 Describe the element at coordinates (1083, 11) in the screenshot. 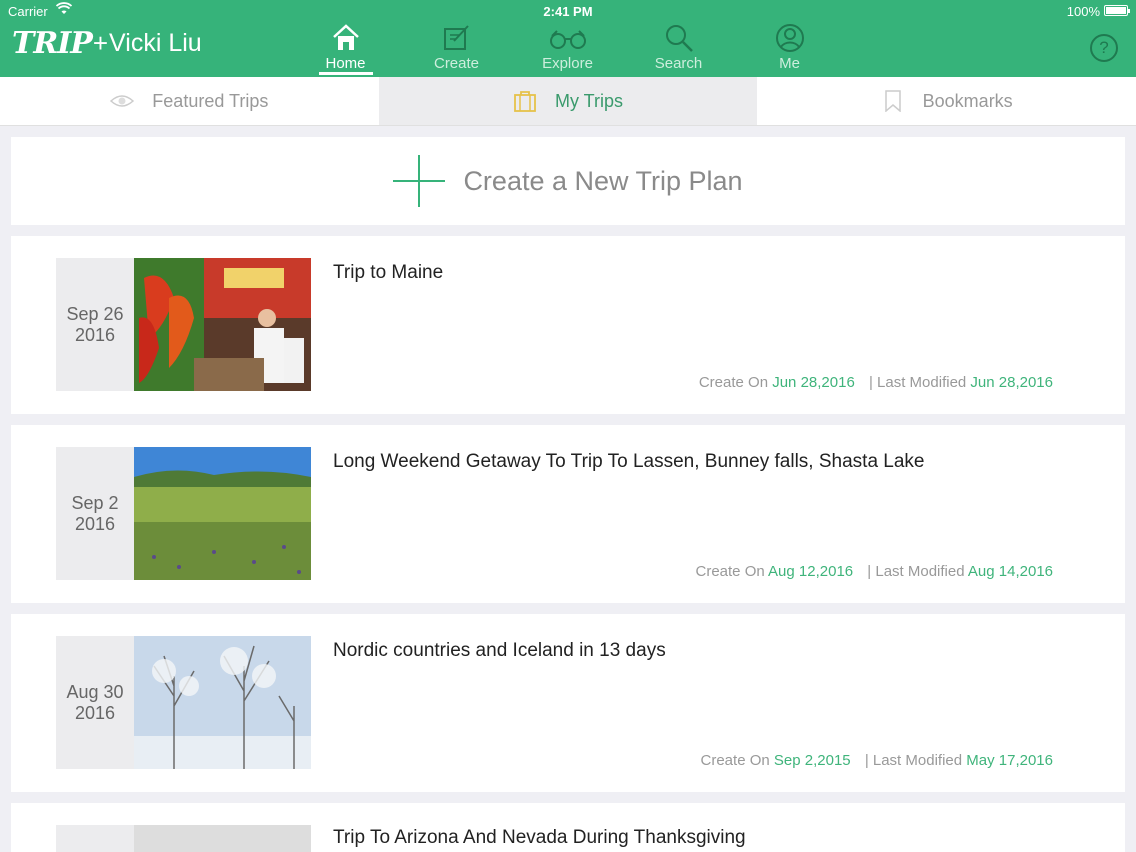

I see `battery-percent: 100%` at that location.